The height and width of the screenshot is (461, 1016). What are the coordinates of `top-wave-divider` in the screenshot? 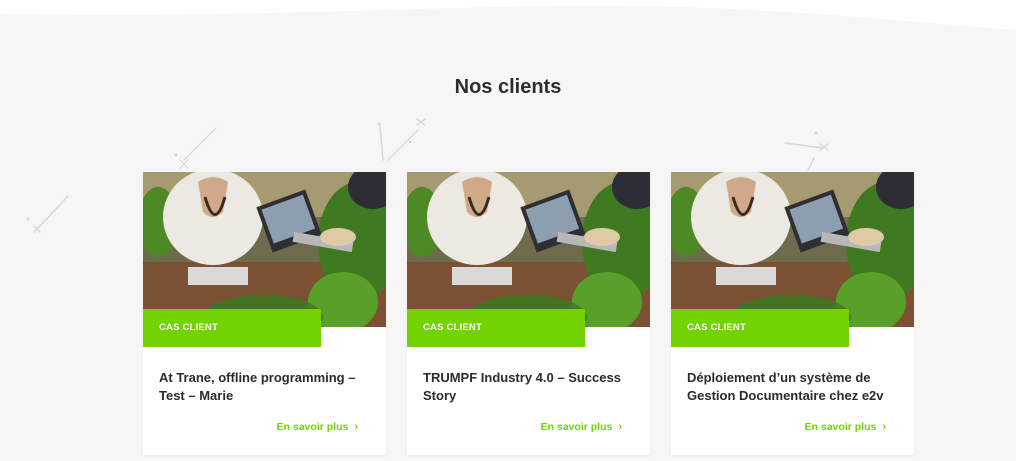 It's located at (508, 15).